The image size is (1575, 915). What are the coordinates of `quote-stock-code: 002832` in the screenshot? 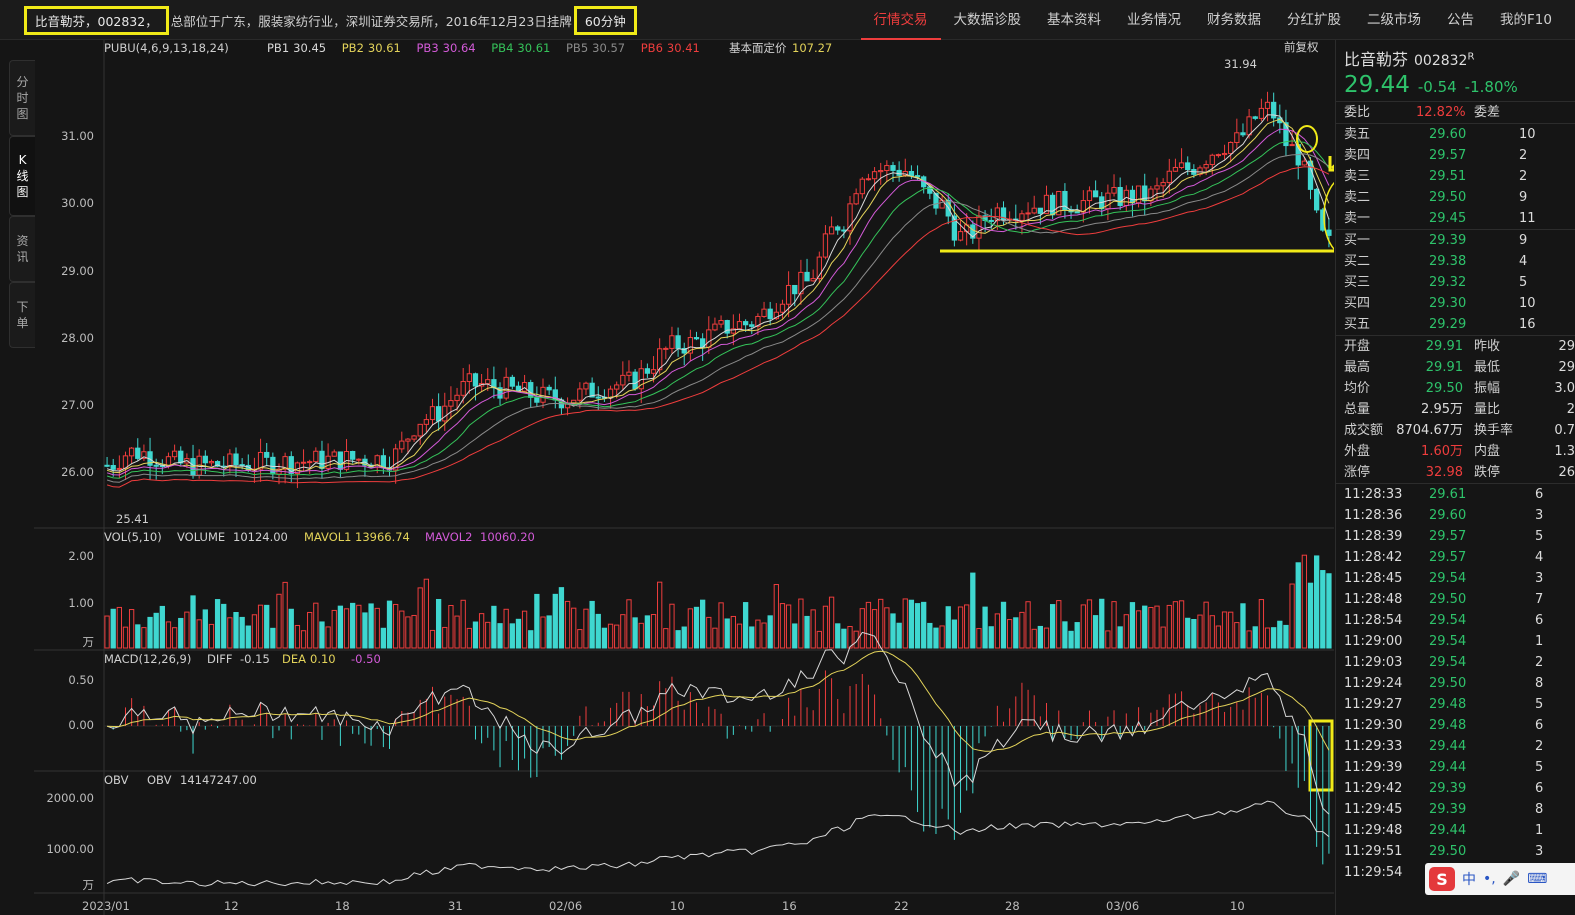 It's located at (1441, 61).